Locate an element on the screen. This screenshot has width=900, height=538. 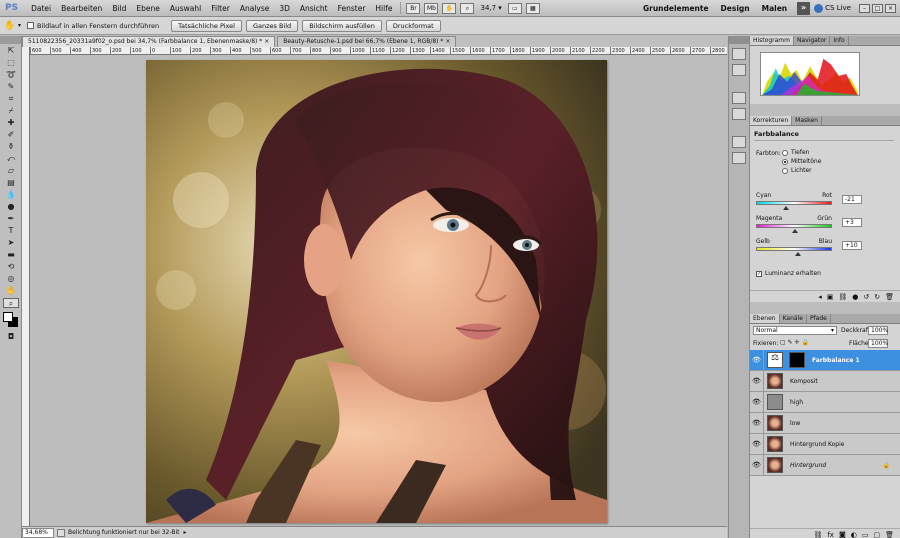
delete-adjustment-icon: 🗑 is located at coordinates (889, 297).